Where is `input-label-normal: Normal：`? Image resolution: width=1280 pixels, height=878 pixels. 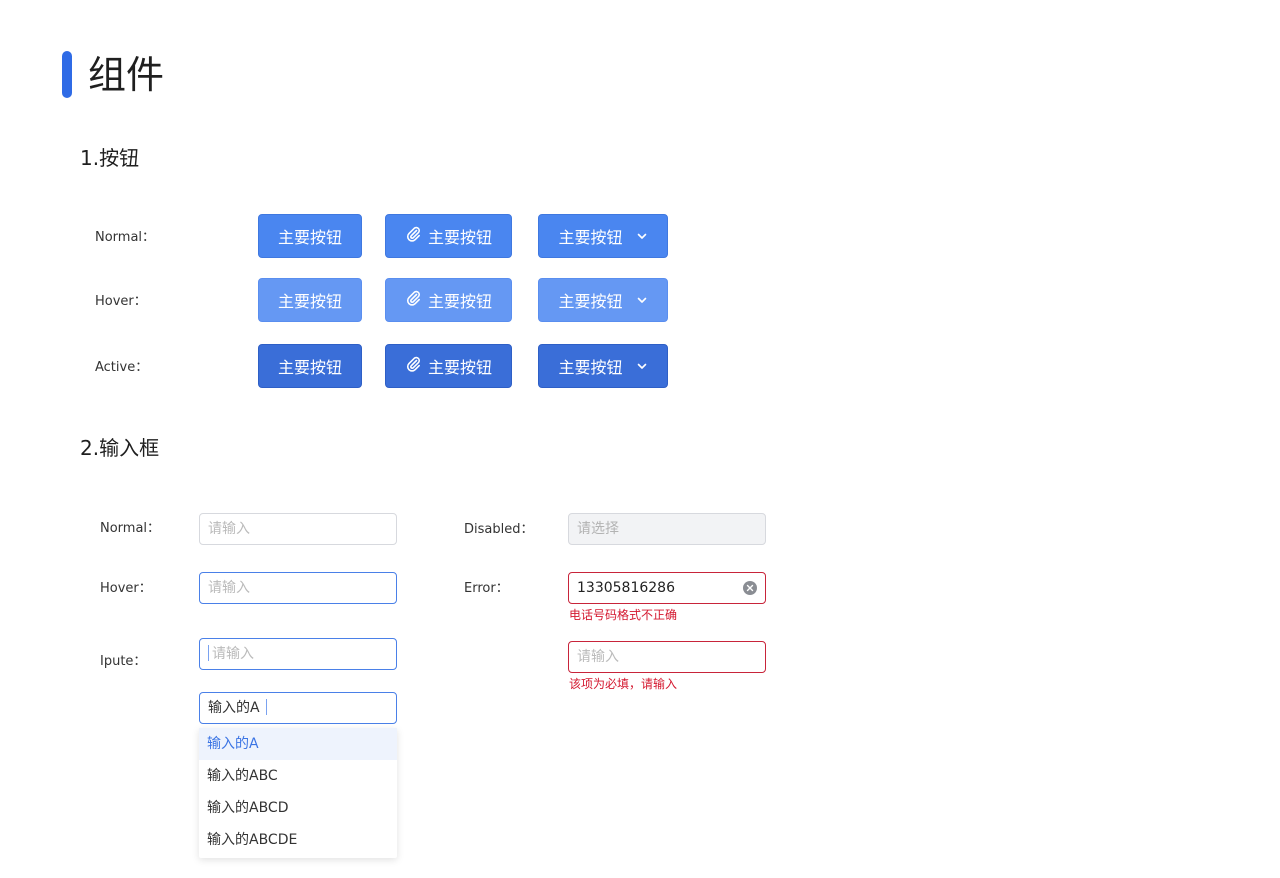 input-label-normal: Normal： is located at coordinates (130, 528).